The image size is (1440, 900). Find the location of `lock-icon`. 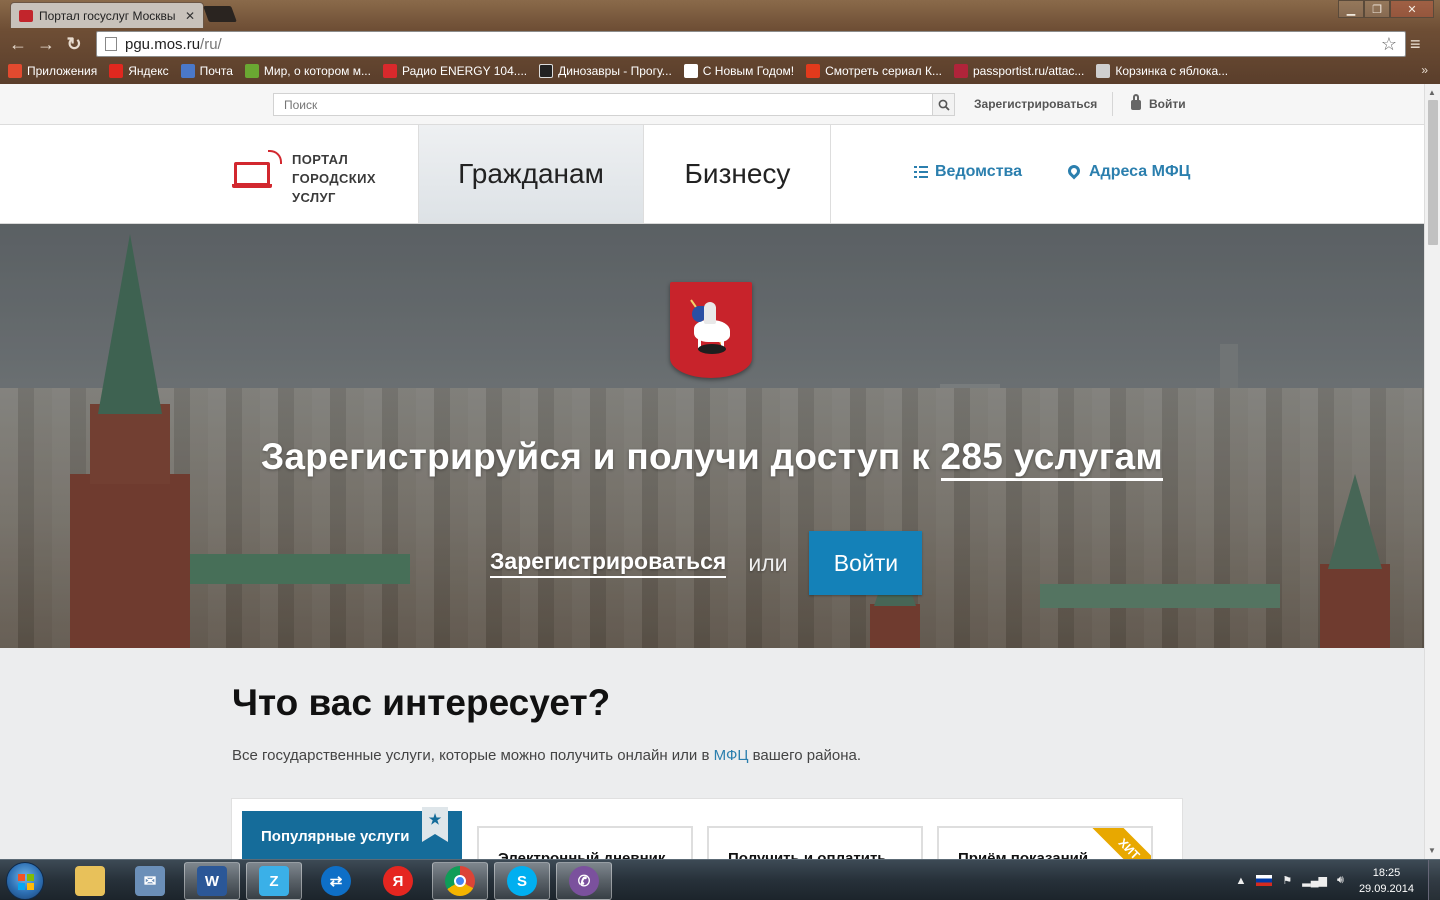

lock-icon is located at coordinates (1136, 102).